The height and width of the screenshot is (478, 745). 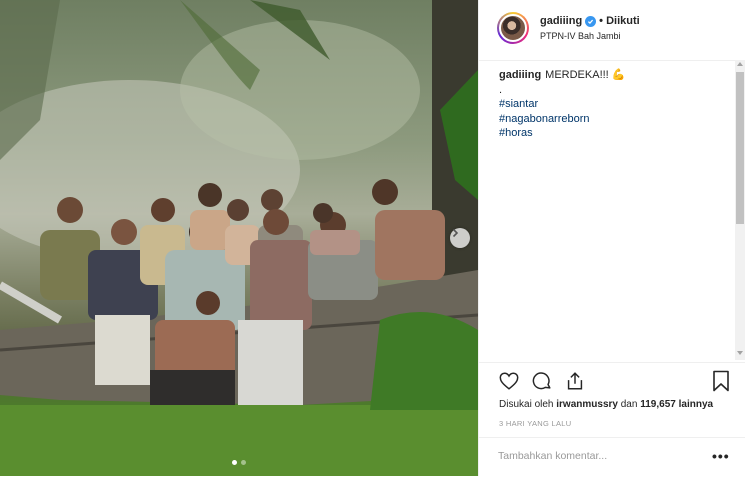 What do you see at coordinates (575, 381) in the screenshot?
I see `share-icon` at bounding box center [575, 381].